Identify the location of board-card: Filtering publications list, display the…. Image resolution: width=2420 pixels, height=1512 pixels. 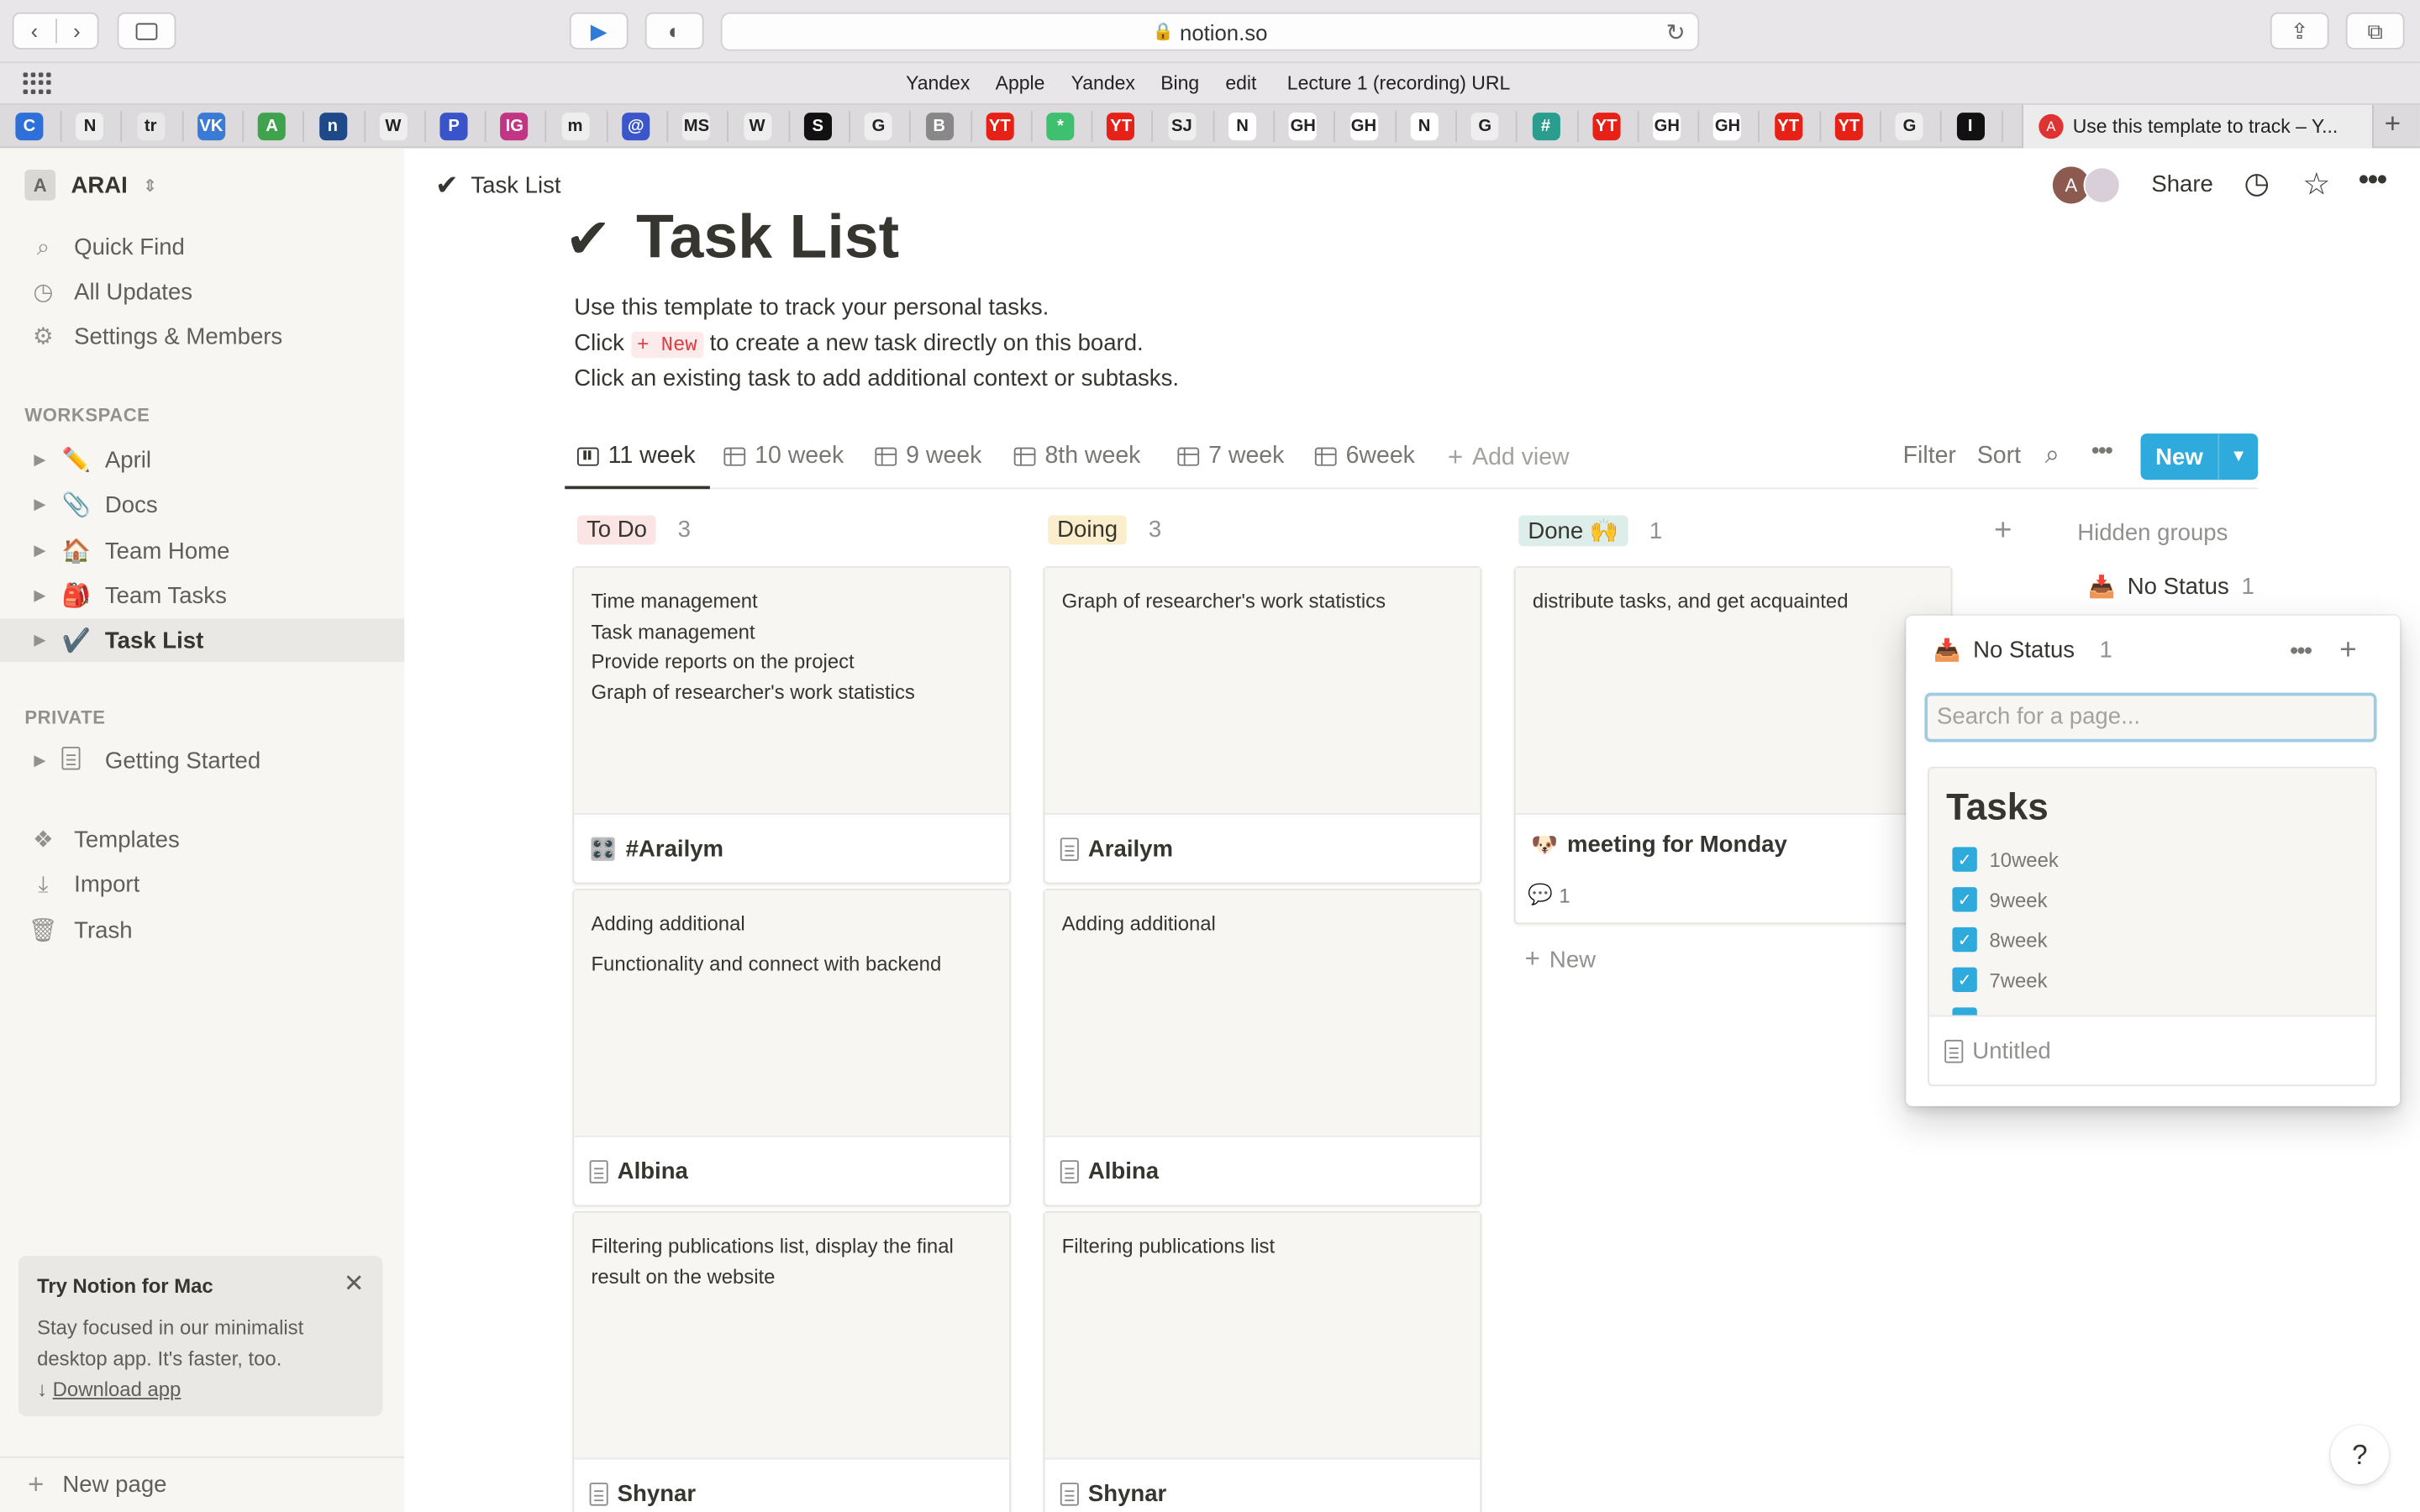
(792, 1361).